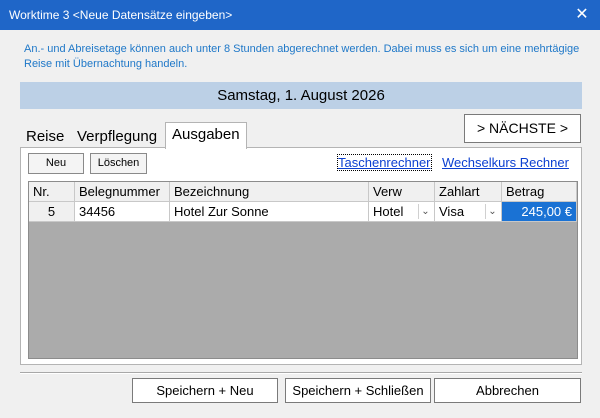  Describe the element at coordinates (121, 15) in the screenshot. I see `window-title: Worktime 3 <Neue Datensätze eingeben>` at that location.